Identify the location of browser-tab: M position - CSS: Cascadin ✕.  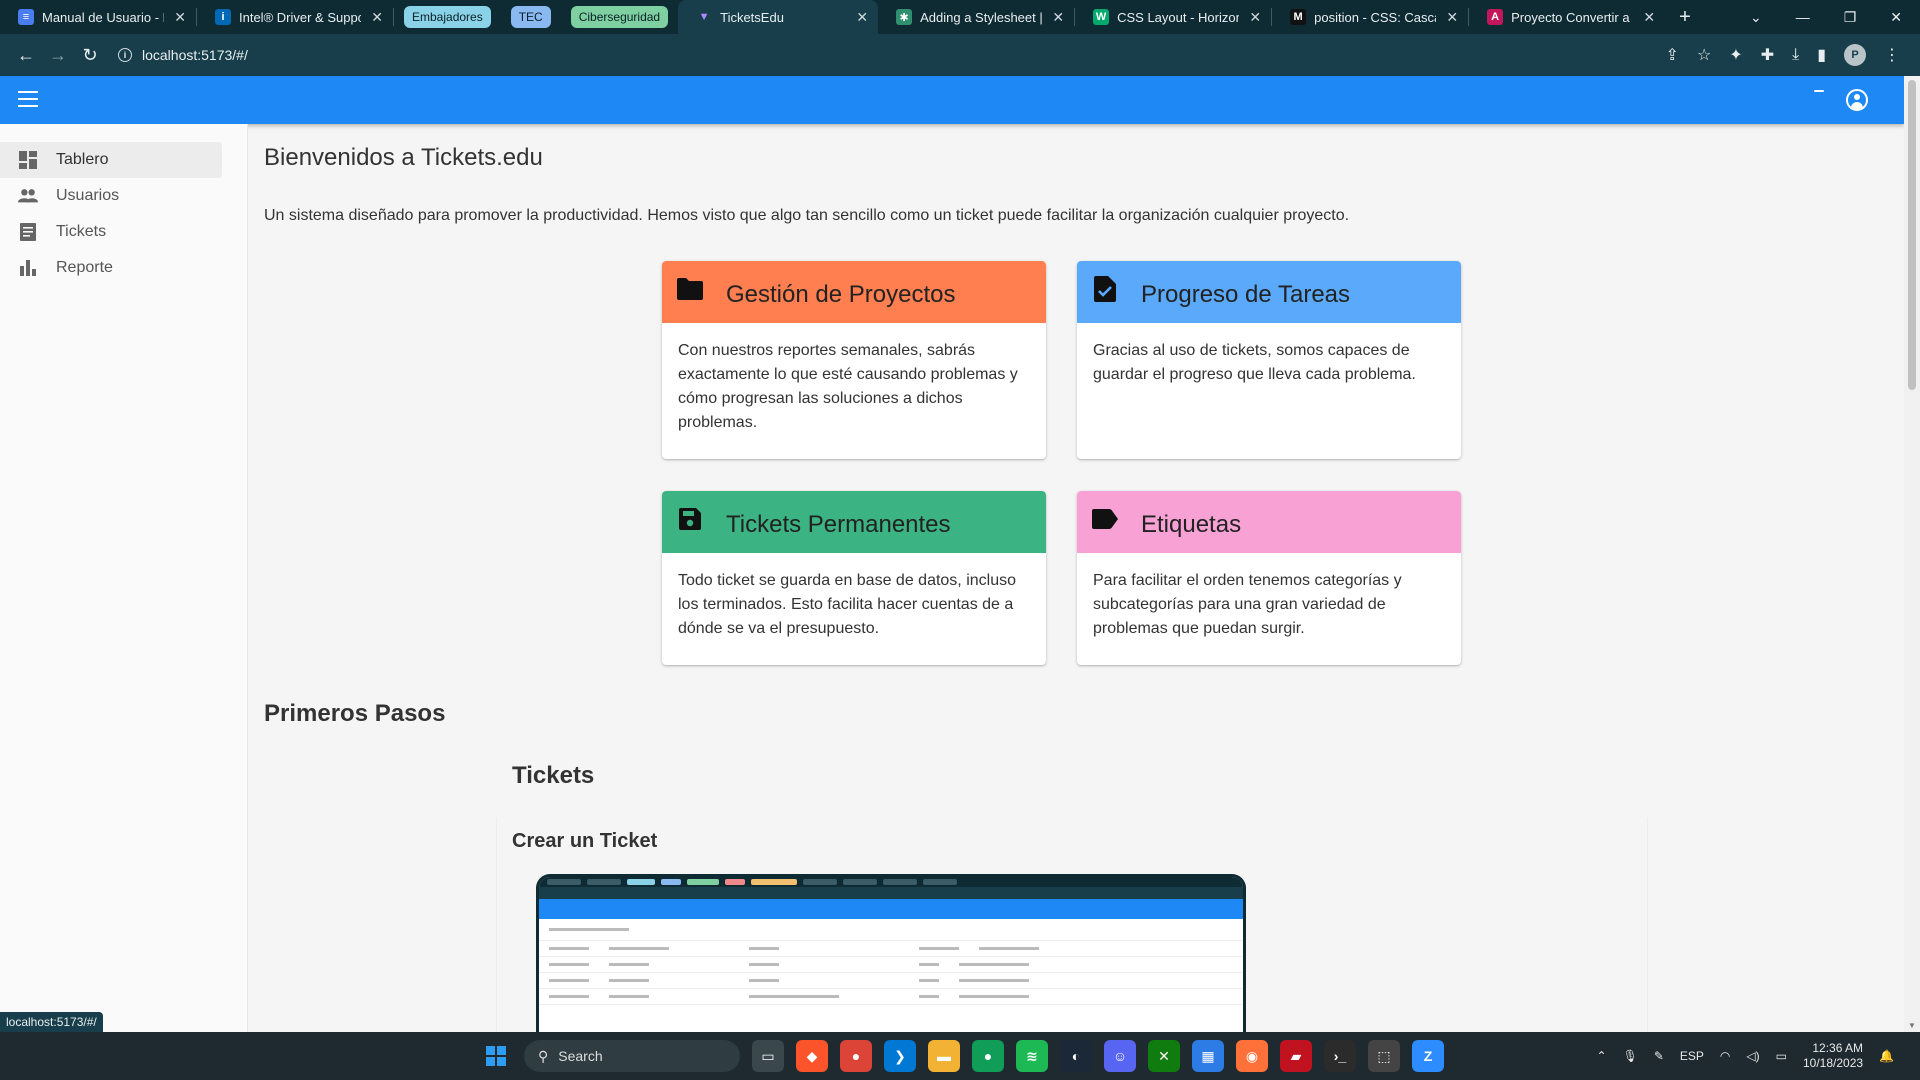
(1370, 17).